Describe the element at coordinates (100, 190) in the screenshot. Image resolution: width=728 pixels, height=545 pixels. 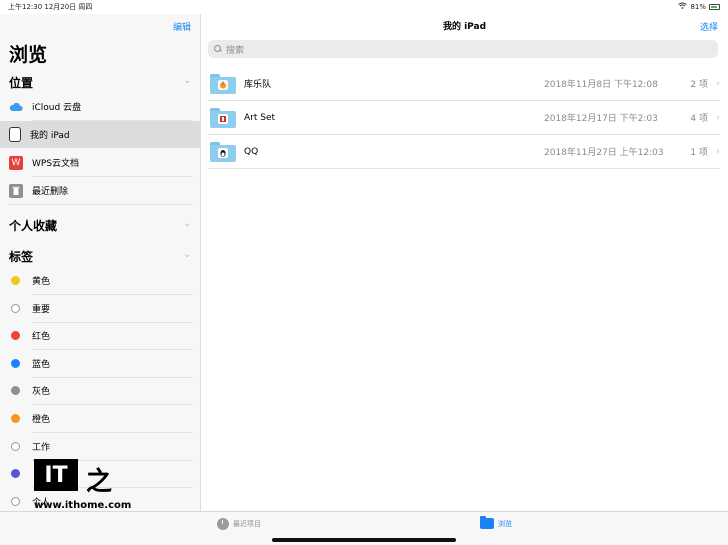
I see `sidebar-item-recently-deleted: 最近删除` at that location.